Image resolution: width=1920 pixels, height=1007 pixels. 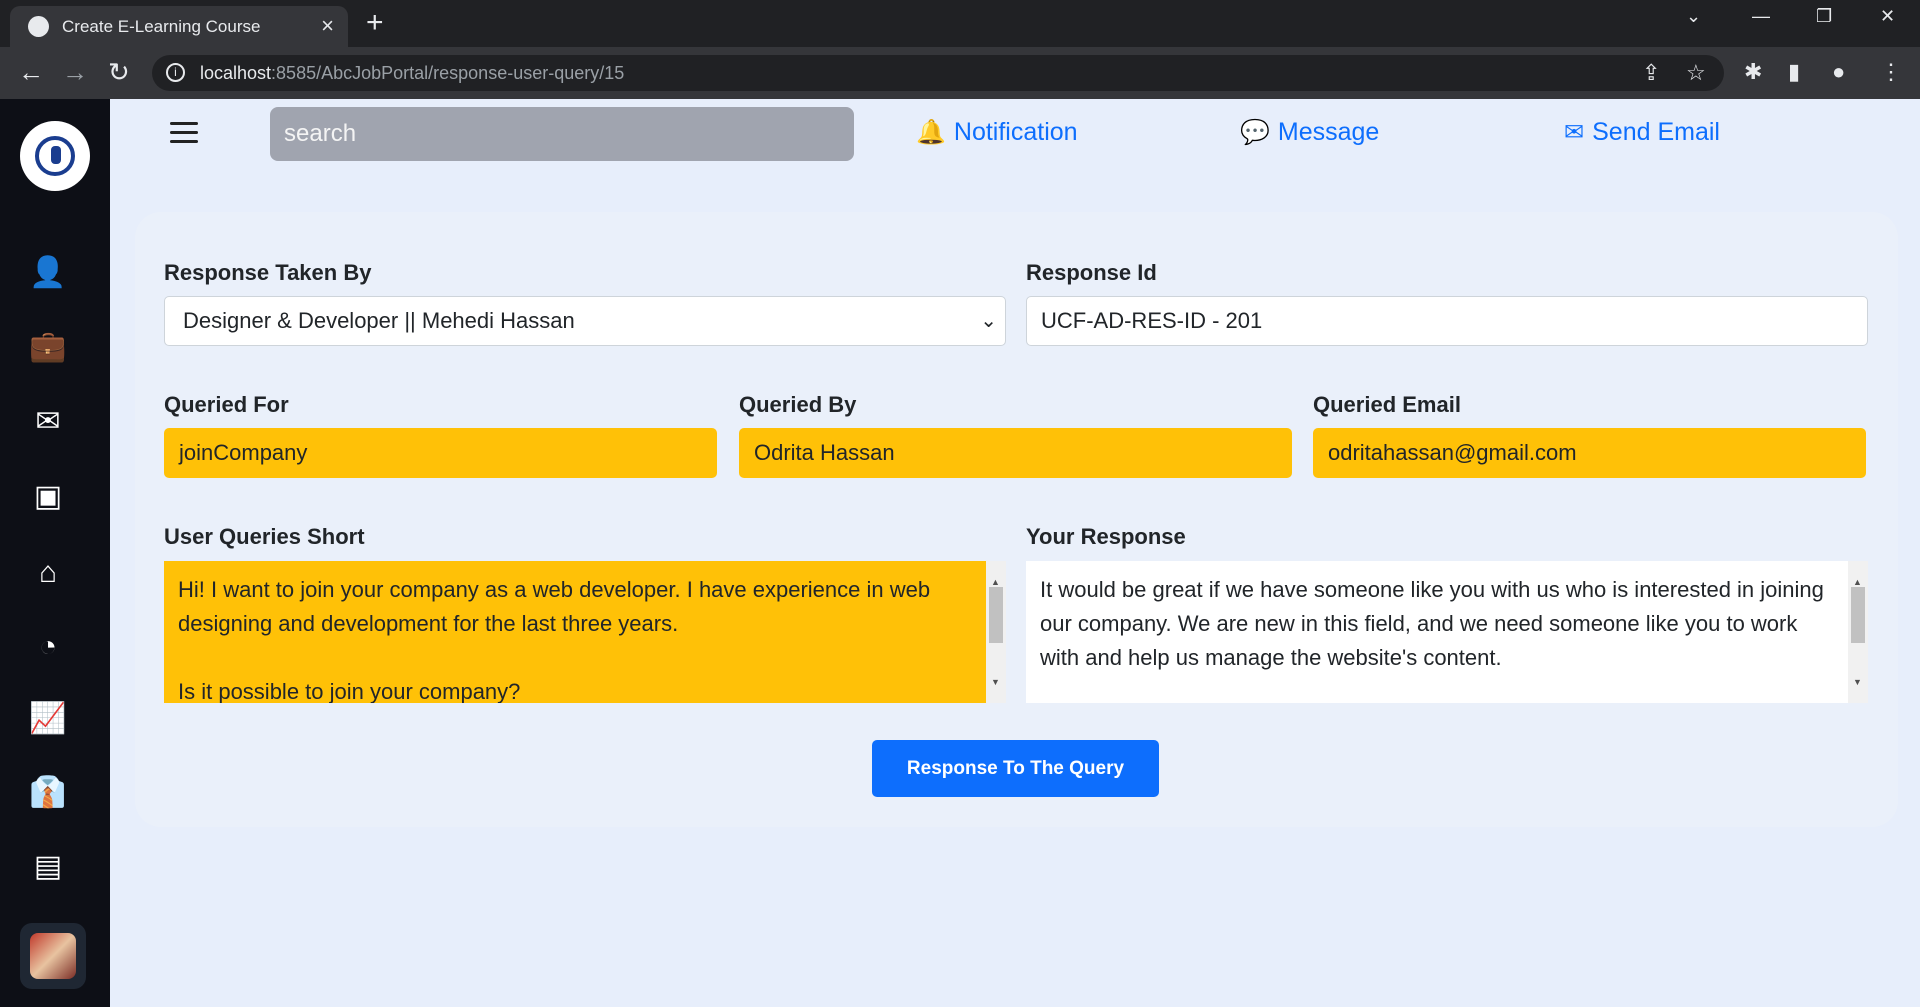 I want to click on your-response-scrollbar: ▲ ▼, so click(x=1858, y=632).